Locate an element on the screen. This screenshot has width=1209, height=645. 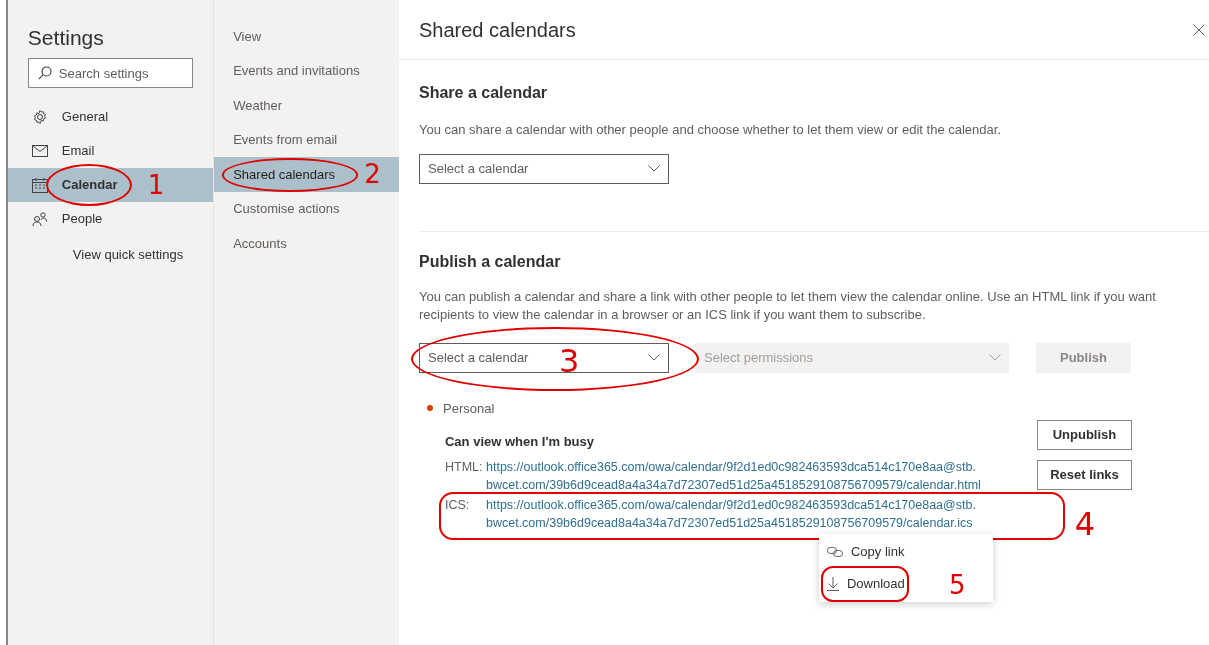
subnav-item: Customise actions is located at coordinates (306, 208).